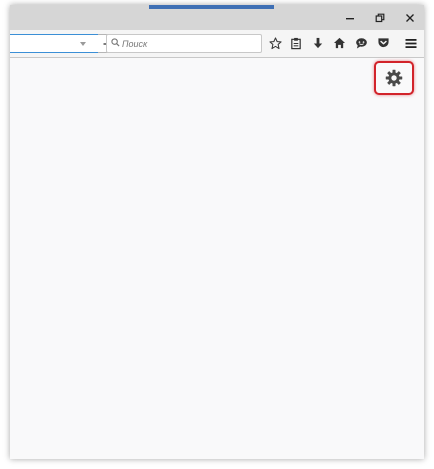 The height and width of the screenshot is (469, 434). I want to click on active-tab-indicator, so click(211, 7).